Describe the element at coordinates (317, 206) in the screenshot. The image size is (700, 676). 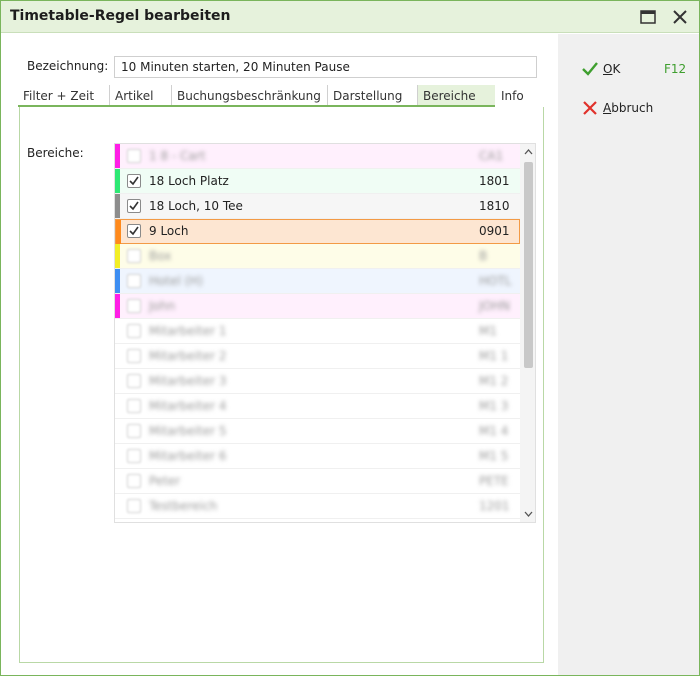
I see `list-item: 18 Loch, 10 Tee 1810` at that location.